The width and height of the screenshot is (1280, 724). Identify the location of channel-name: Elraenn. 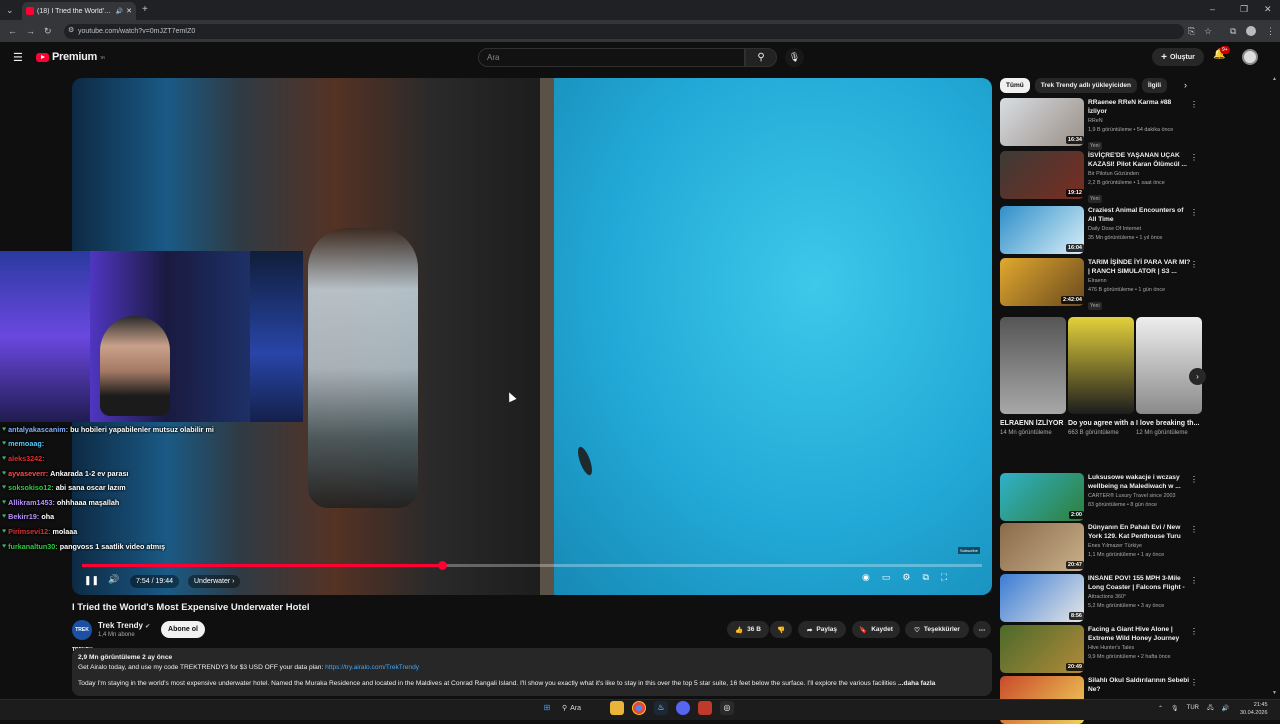
(1140, 281).